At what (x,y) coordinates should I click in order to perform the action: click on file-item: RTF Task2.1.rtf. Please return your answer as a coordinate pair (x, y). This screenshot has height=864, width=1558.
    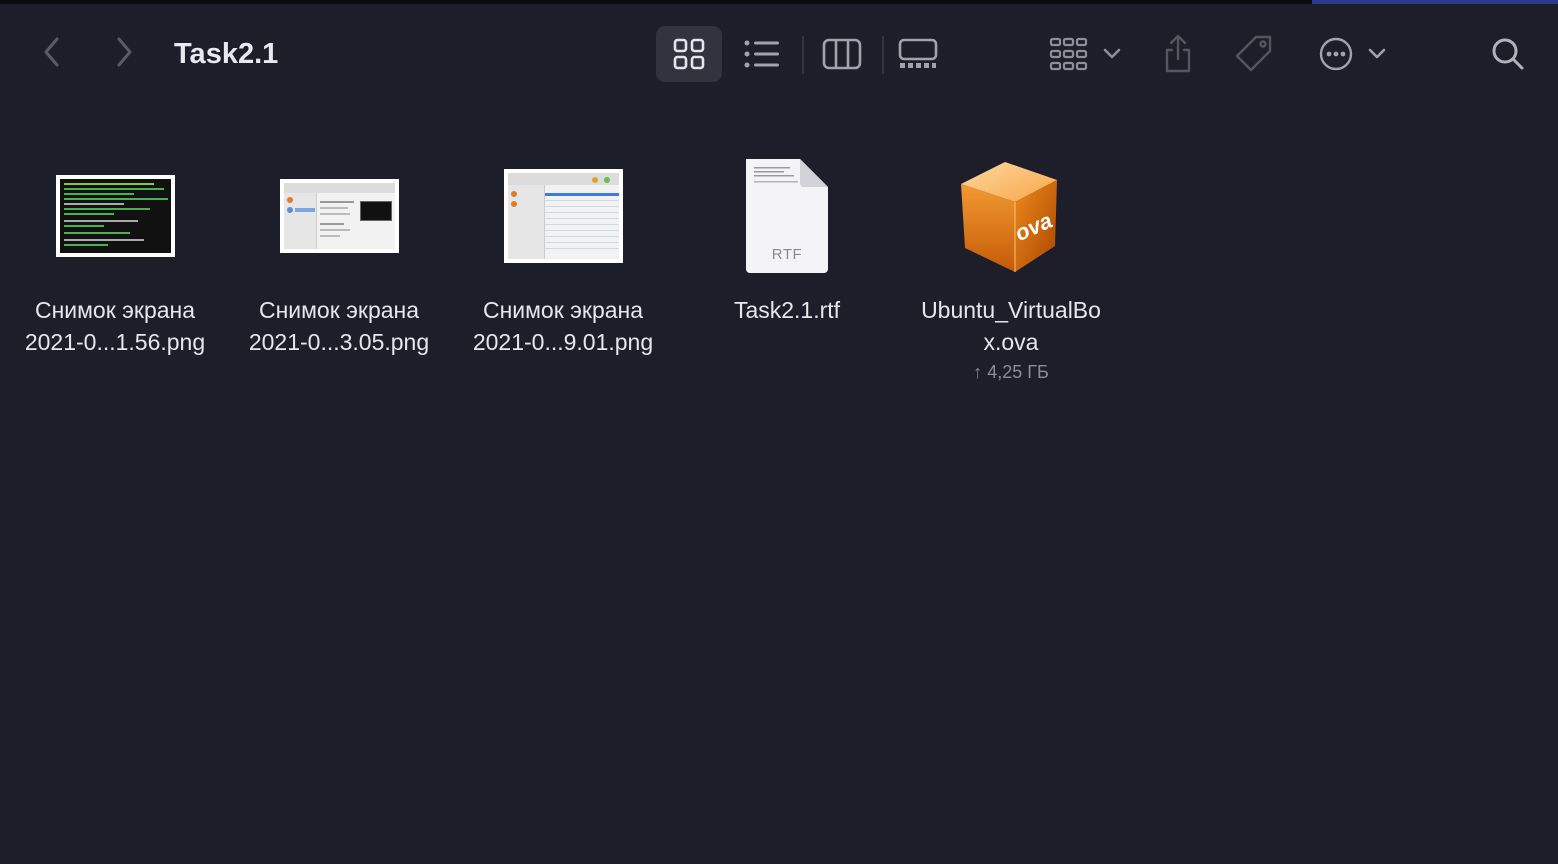
    Looking at the image, I should click on (787, 275).